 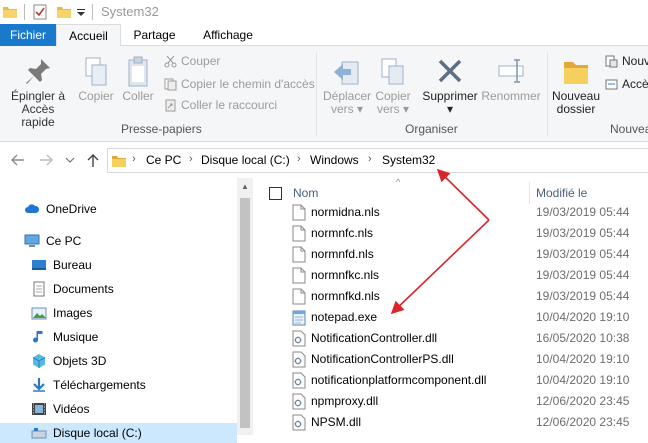 I want to click on column-modified-header: Modifié le, so click(x=561, y=193).